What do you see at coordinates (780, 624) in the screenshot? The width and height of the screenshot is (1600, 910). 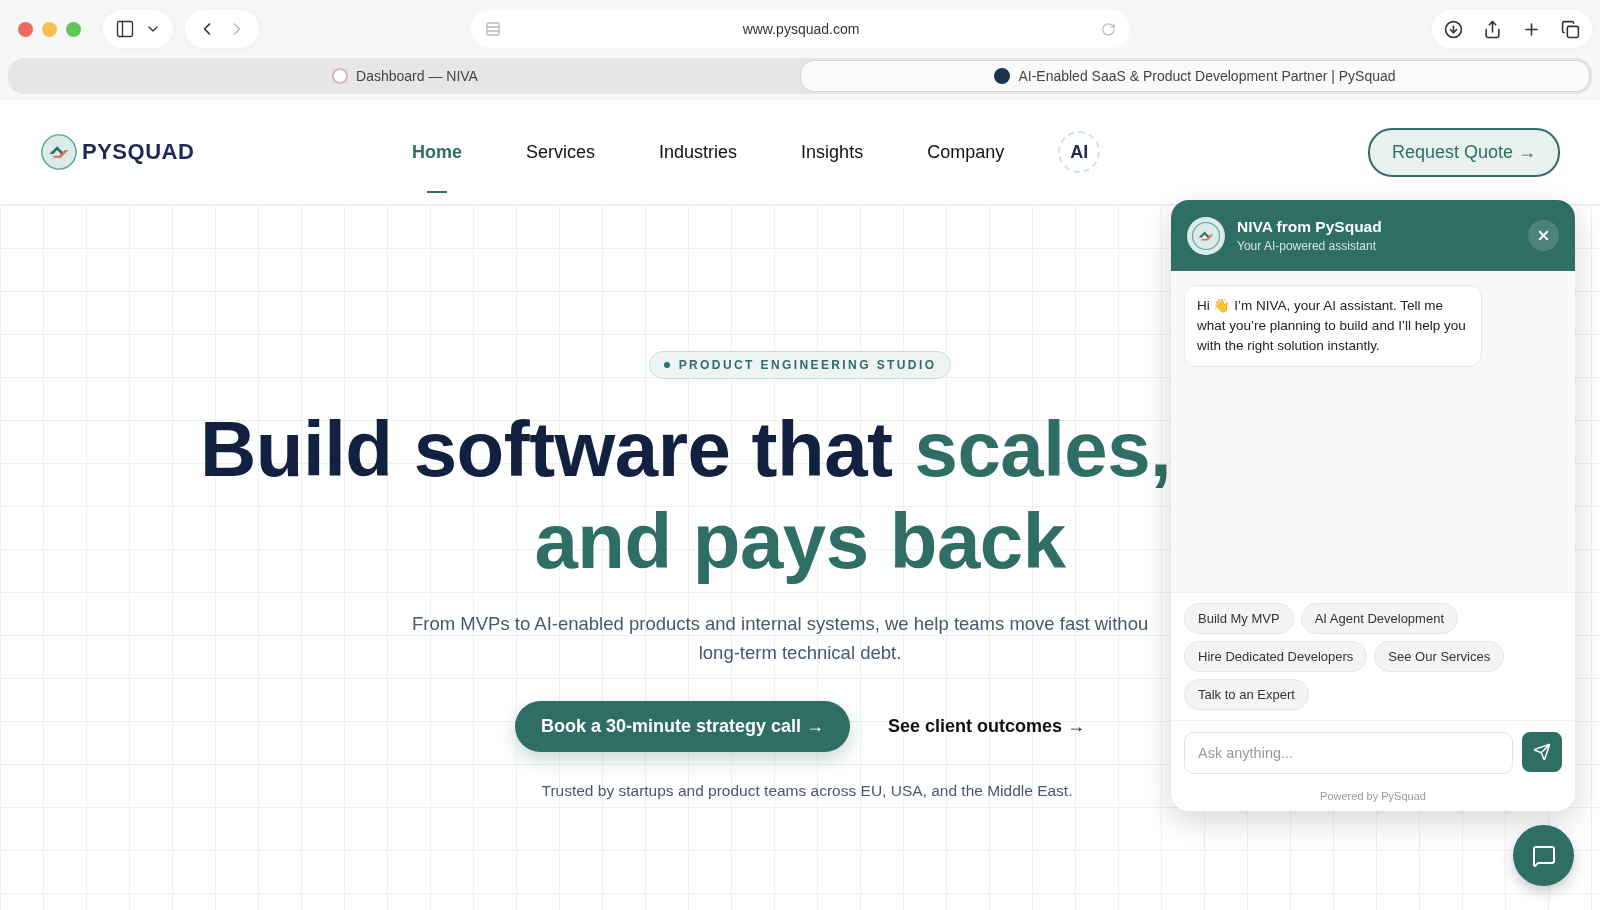 I see `subtitle-text: From MVPs to AI-enabled products and internal systems, we help teams move fast withou` at bounding box center [780, 624].